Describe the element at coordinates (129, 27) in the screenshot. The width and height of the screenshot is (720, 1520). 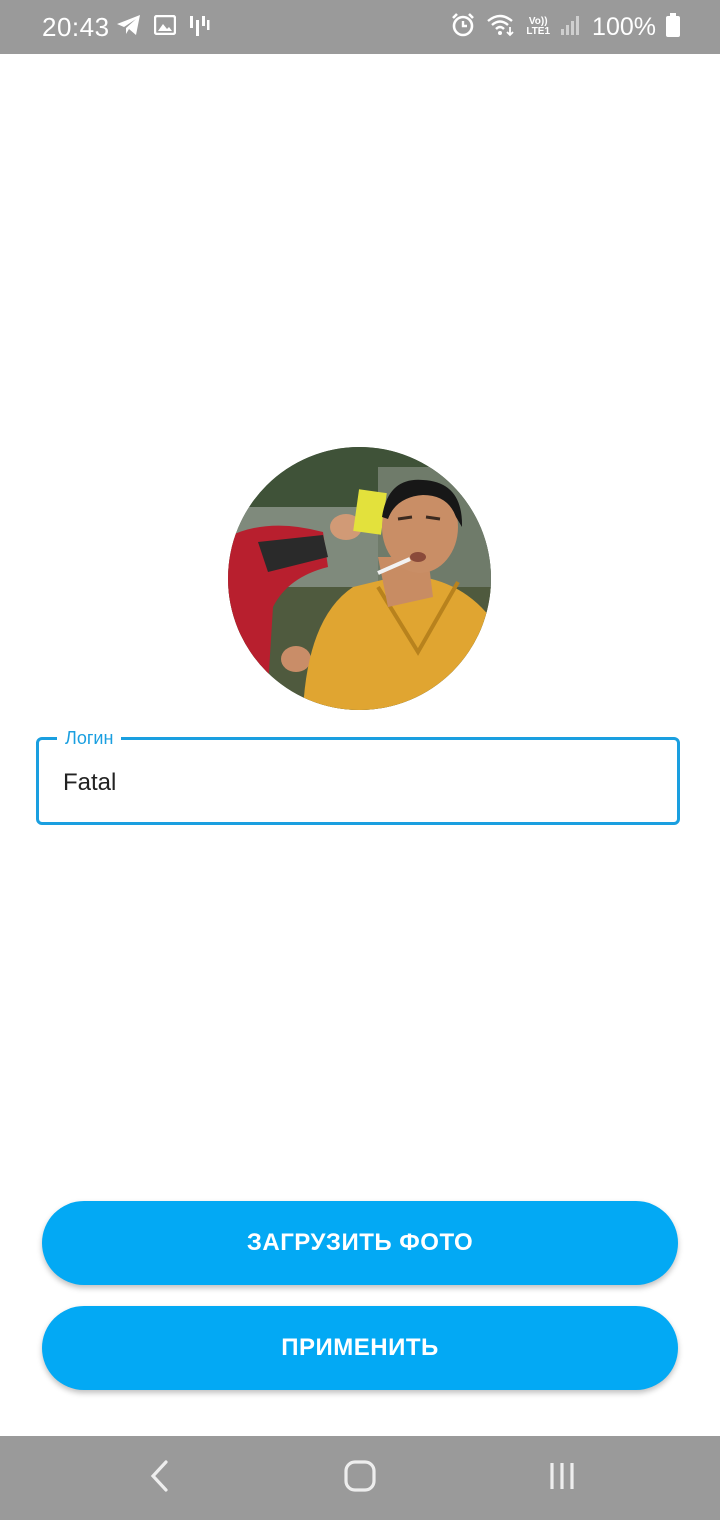
I see `telegram-icon` at that location.